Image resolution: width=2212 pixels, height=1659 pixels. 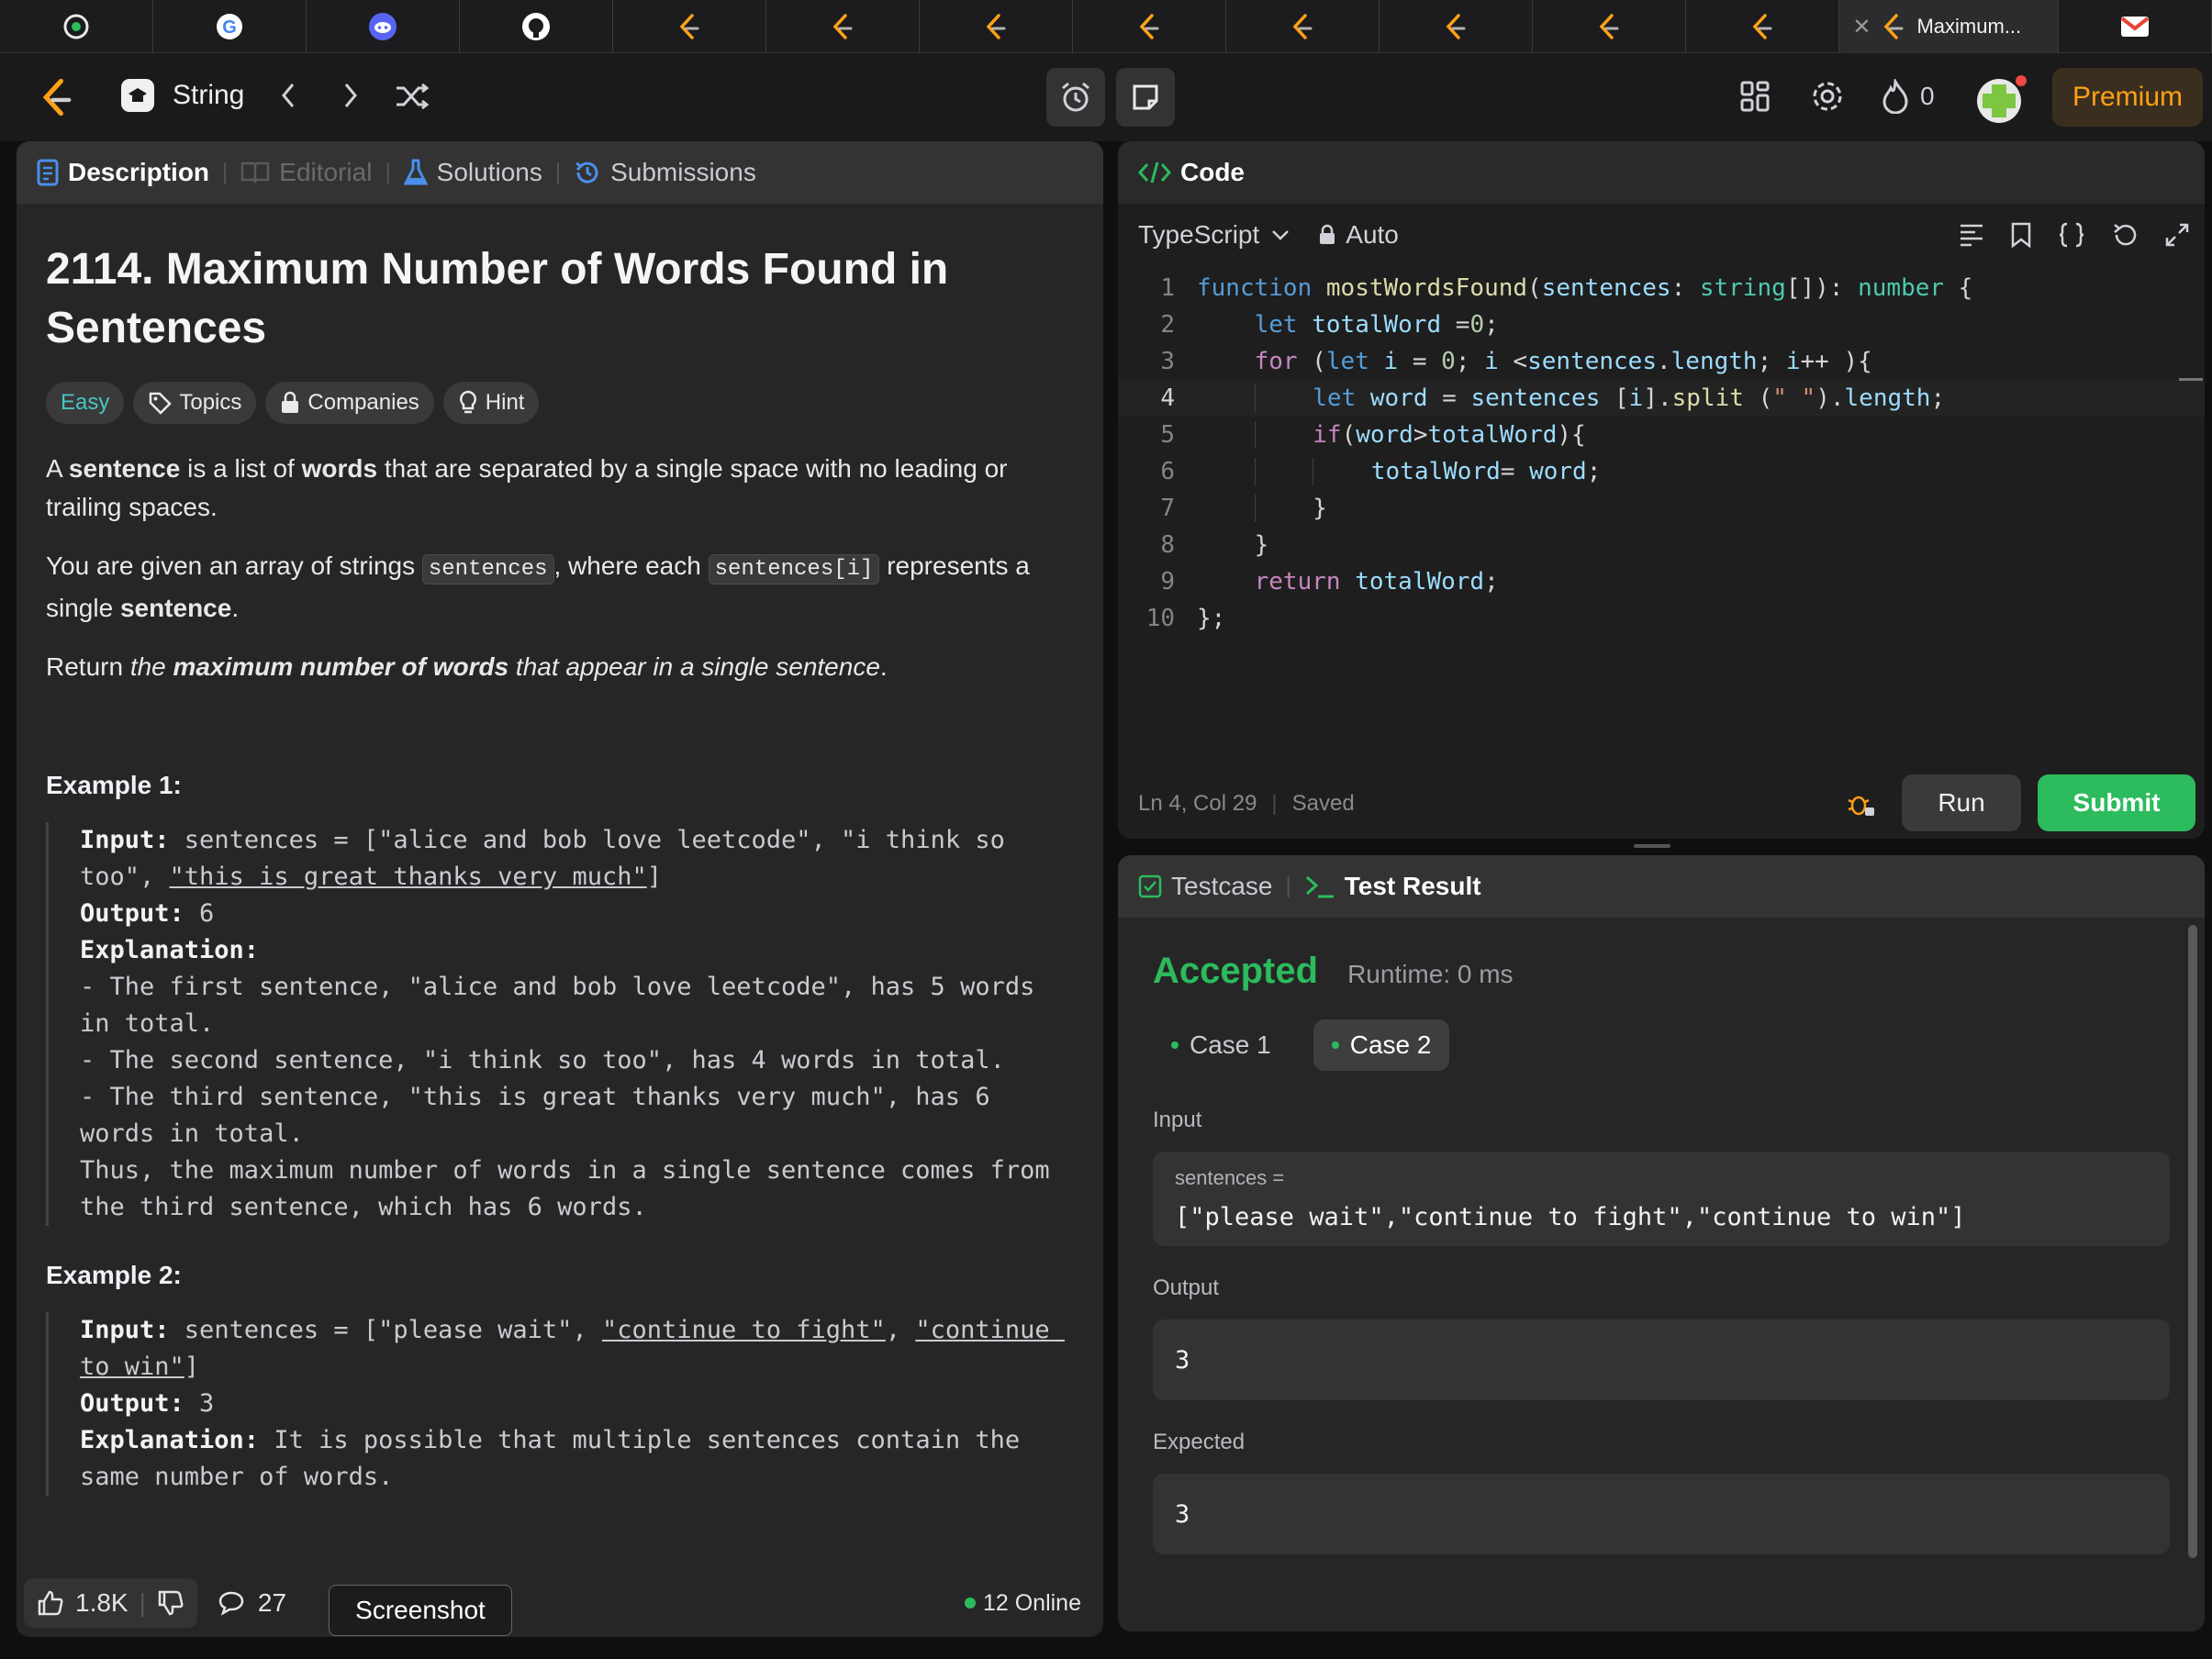 I want to click on layout-icon, so click(x=1755, y=96).